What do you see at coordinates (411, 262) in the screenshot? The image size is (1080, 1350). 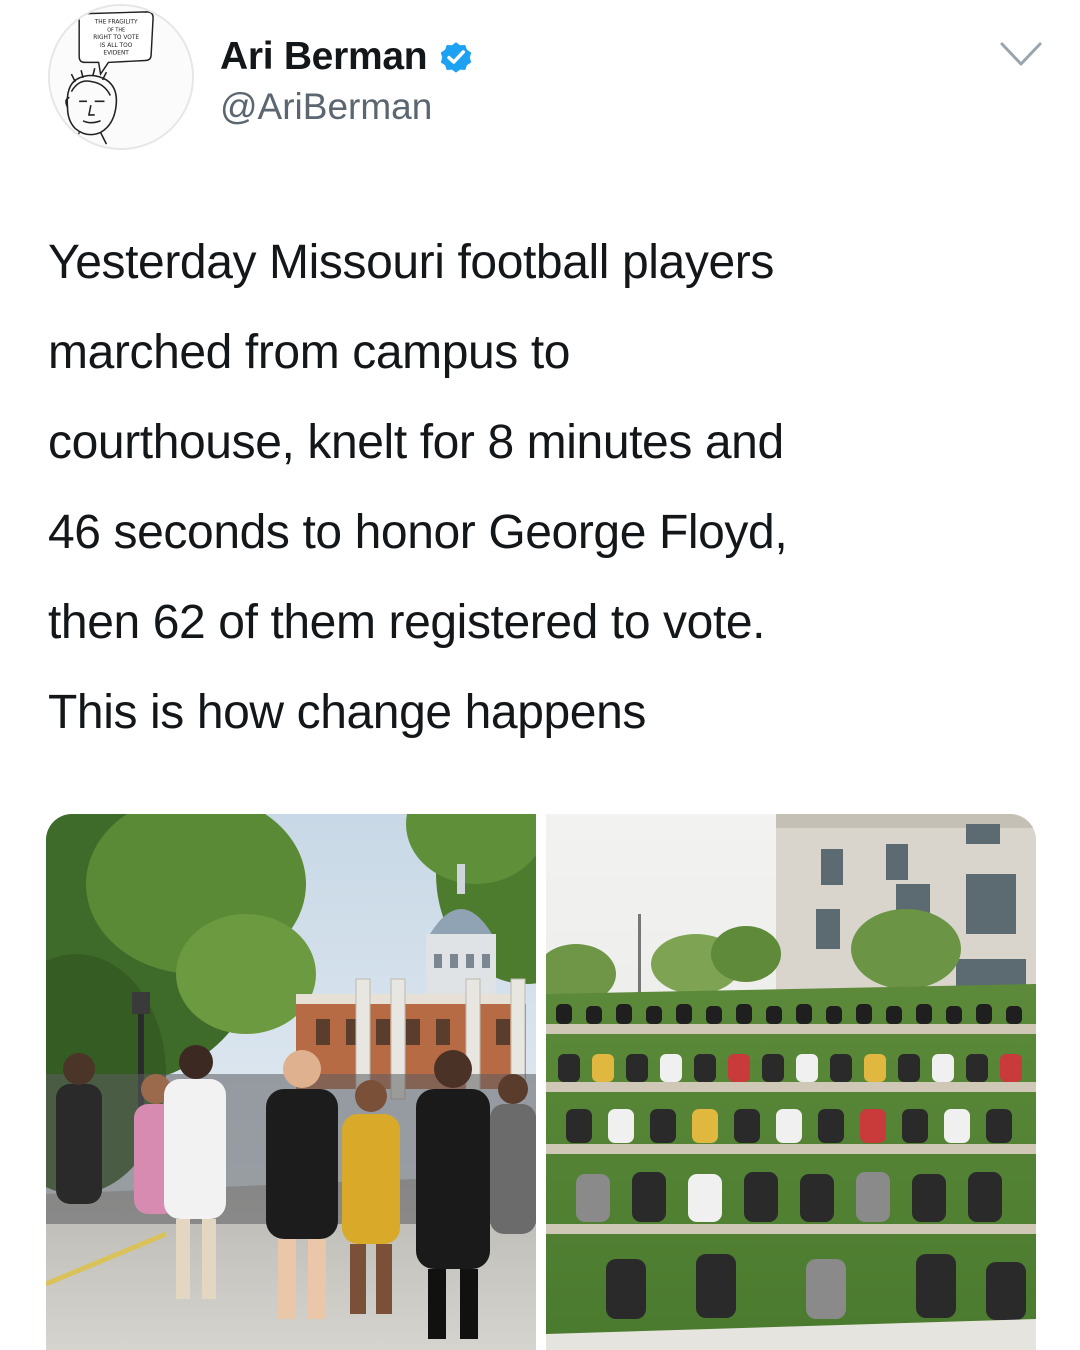 I see `tweet-text-line: Yesterday Missouri football players` at bounding box center [411, 262].